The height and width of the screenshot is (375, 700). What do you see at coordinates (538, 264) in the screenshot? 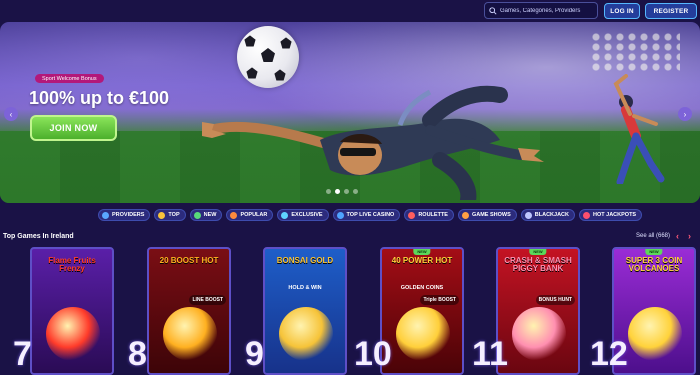
I see `game-title: CRASH & SMASH PIGGY BANK` at bounding box center [538, 264].